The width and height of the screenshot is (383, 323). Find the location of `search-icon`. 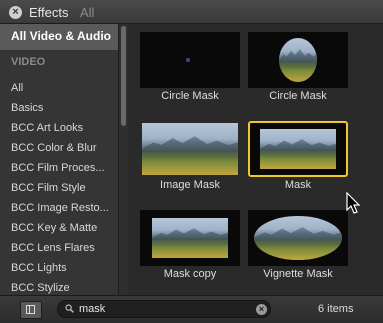

search-icon is located at coordinates (69, 308).